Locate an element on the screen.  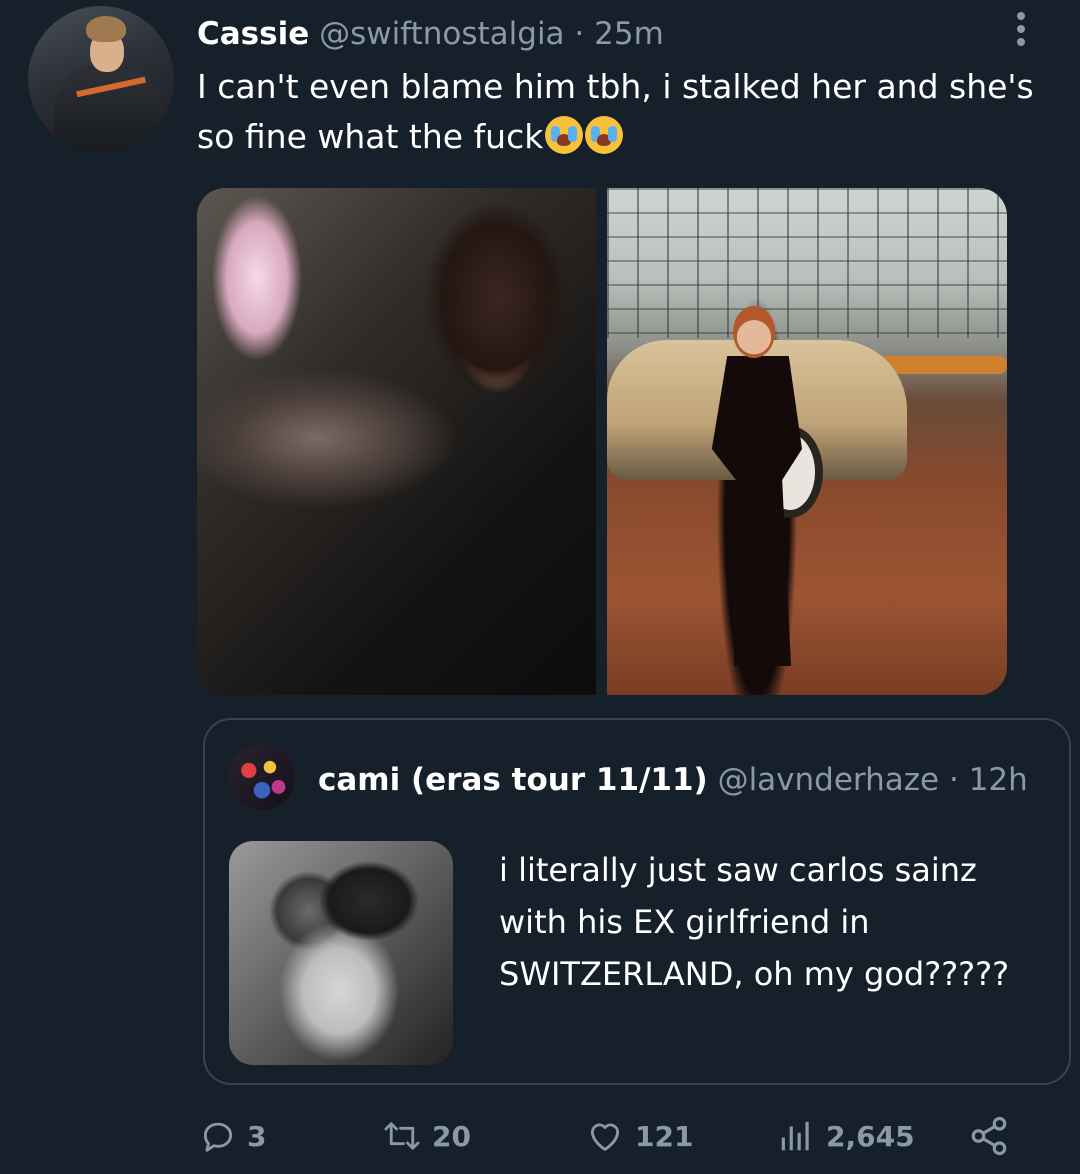
quoted-author-avatar is located at coordinates (262, 777).